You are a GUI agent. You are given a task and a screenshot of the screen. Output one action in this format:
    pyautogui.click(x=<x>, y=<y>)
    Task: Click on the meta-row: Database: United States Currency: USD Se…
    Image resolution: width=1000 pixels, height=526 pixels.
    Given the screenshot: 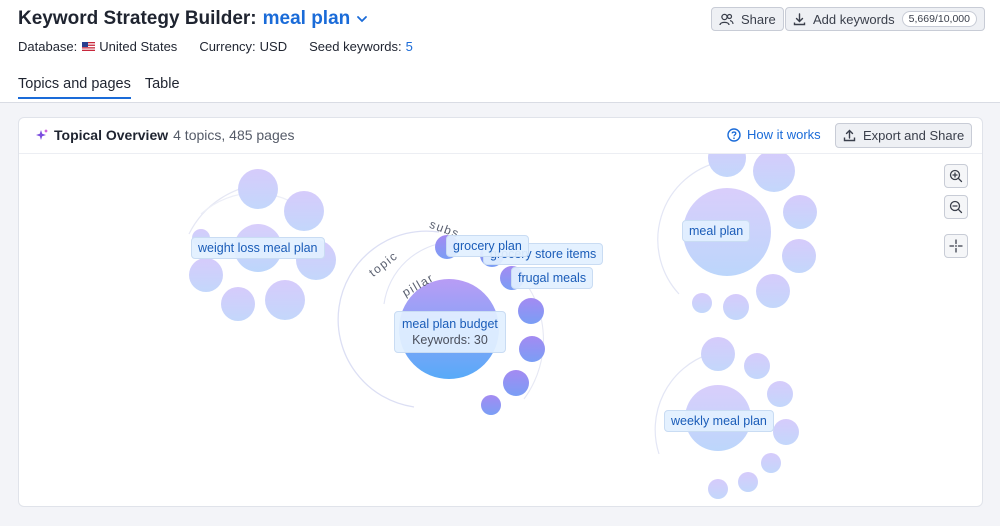 What is the action you would take?
    pyautogui.click(x=226, y=46)
    